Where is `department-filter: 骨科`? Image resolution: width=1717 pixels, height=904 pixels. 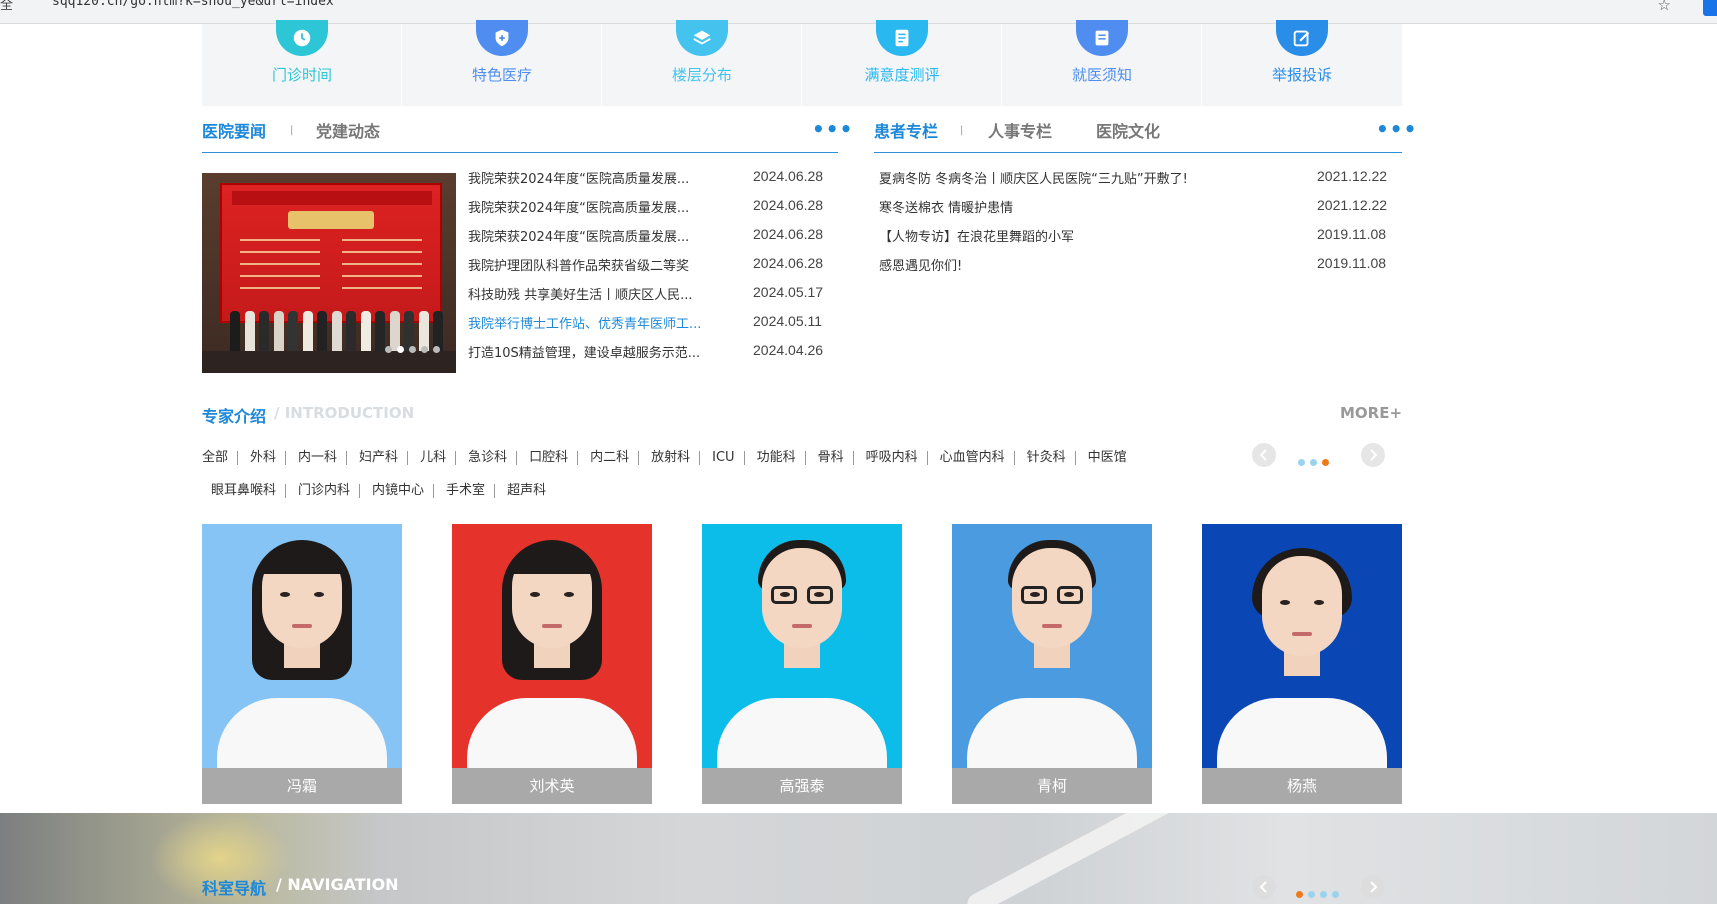
department-filter: 骨科 is located at coordinates (828, 458).